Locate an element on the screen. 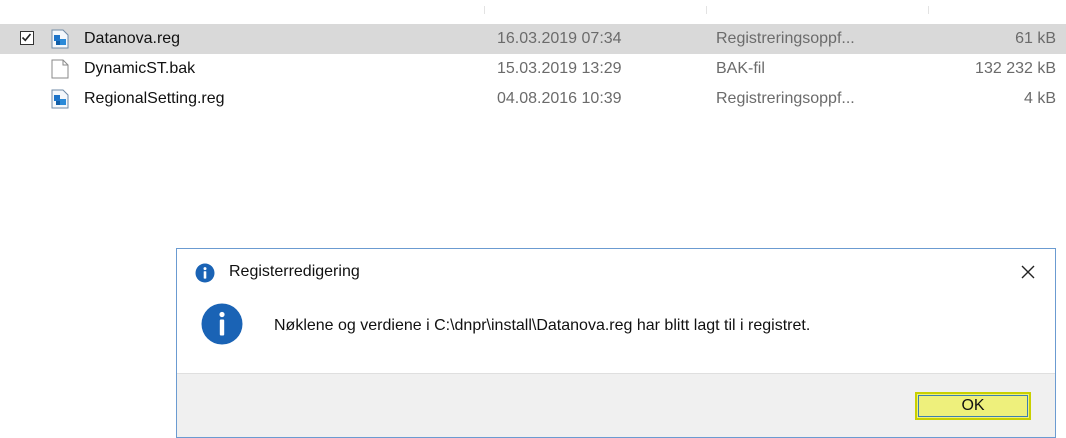  file-type: BAK-fil is located at coordinates (740, 68).